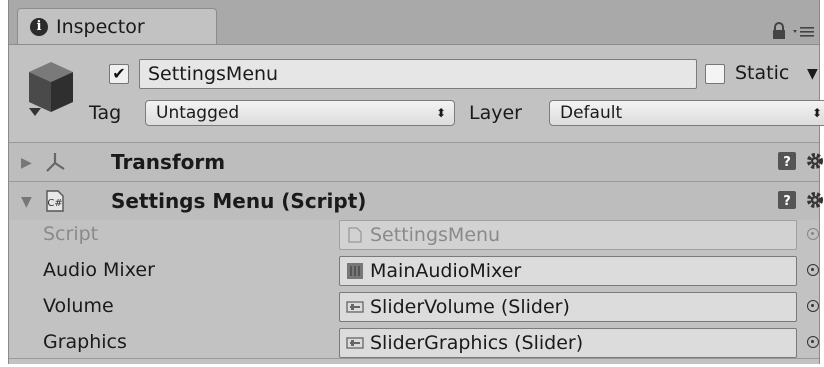 The image size is (824, 367). What do you see at coordinates (686, 113) in the screenshot?
I see `layer-dropdown: Default ⬍` at bounding box center [686, 113].